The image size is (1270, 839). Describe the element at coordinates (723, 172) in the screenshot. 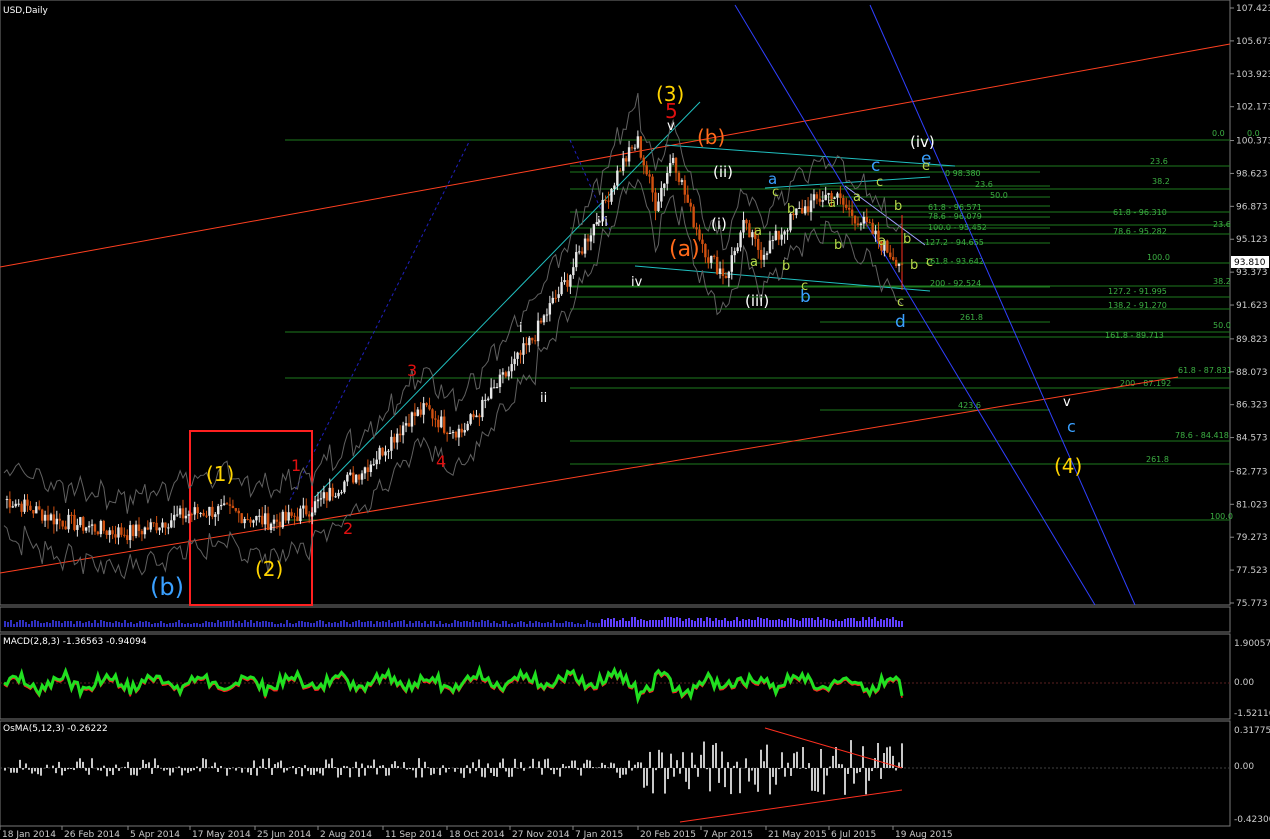

I see `wave-label: (ii)` at that location.